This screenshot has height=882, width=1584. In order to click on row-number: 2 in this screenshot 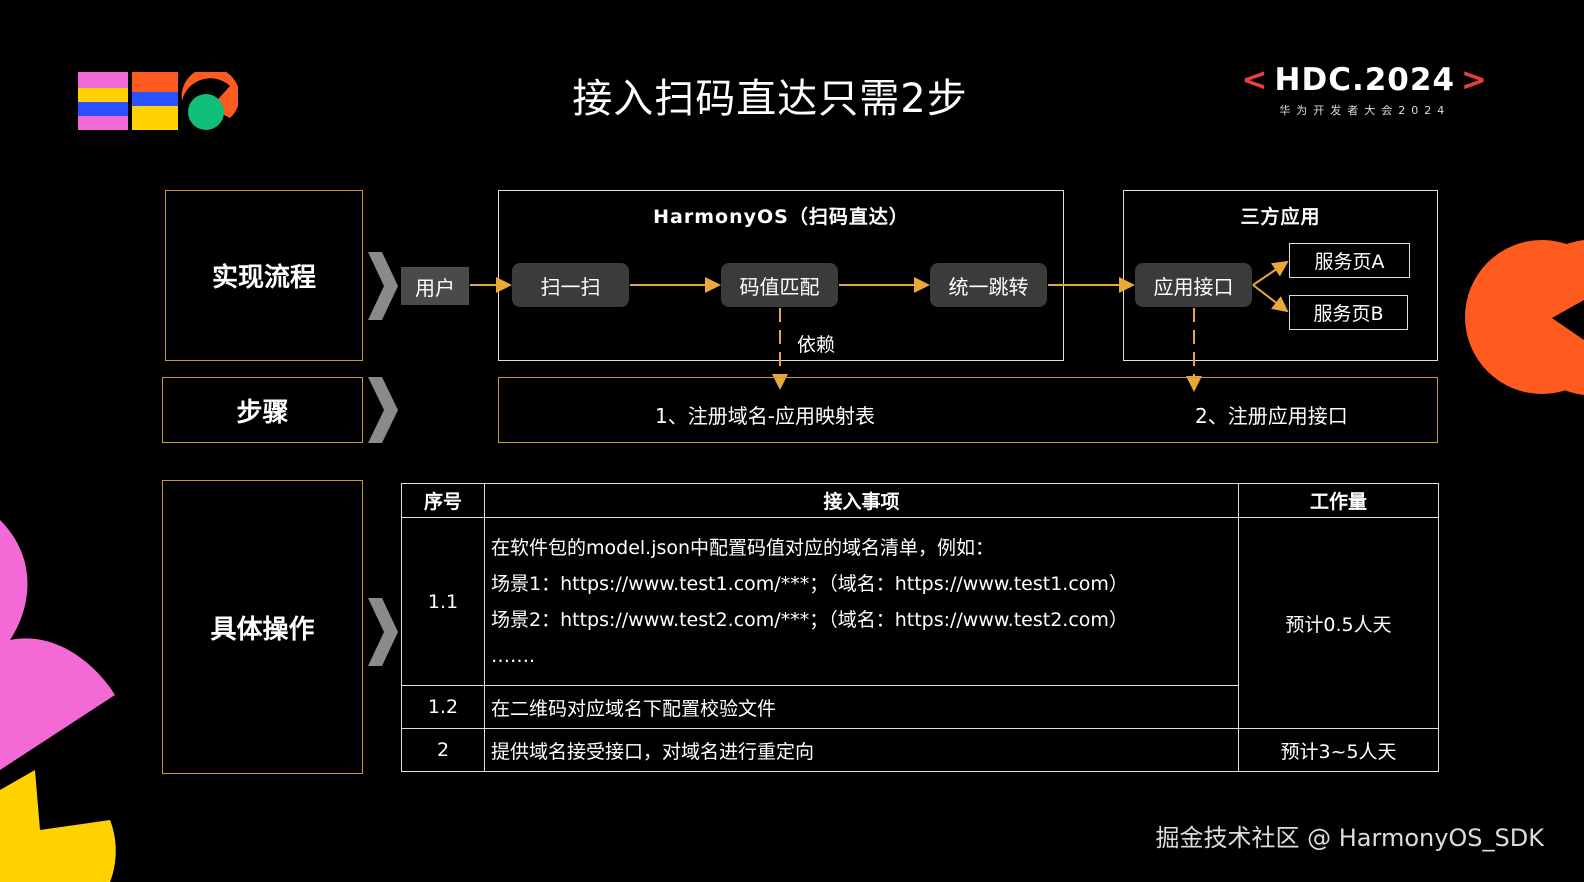, I will do `click(443, 750)`.